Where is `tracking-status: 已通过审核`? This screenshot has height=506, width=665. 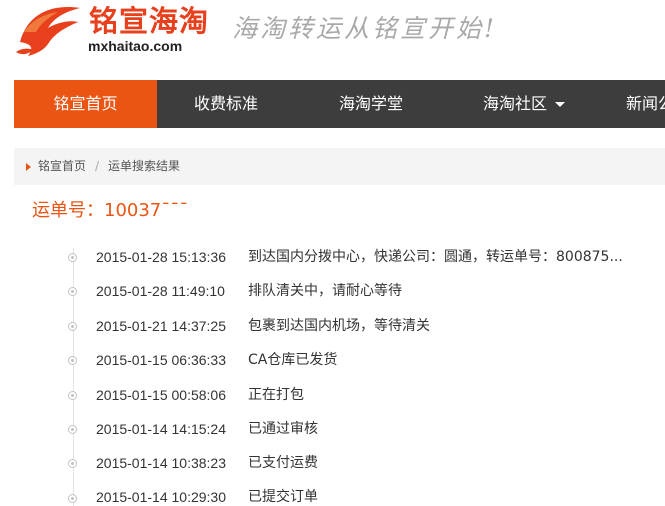 tracking-status: 已通过审核 is located at coordinates (283, 429).